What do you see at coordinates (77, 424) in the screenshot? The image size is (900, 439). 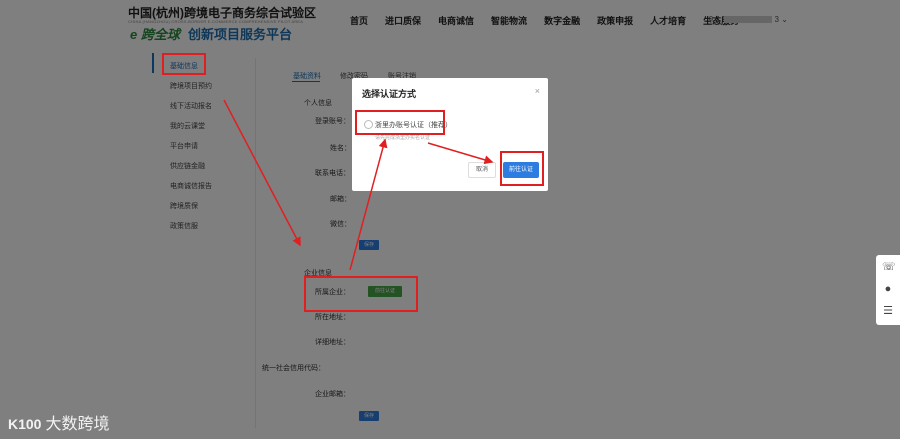 I see `watermark-text: 大数跨境` at bounding box center [77, 424].